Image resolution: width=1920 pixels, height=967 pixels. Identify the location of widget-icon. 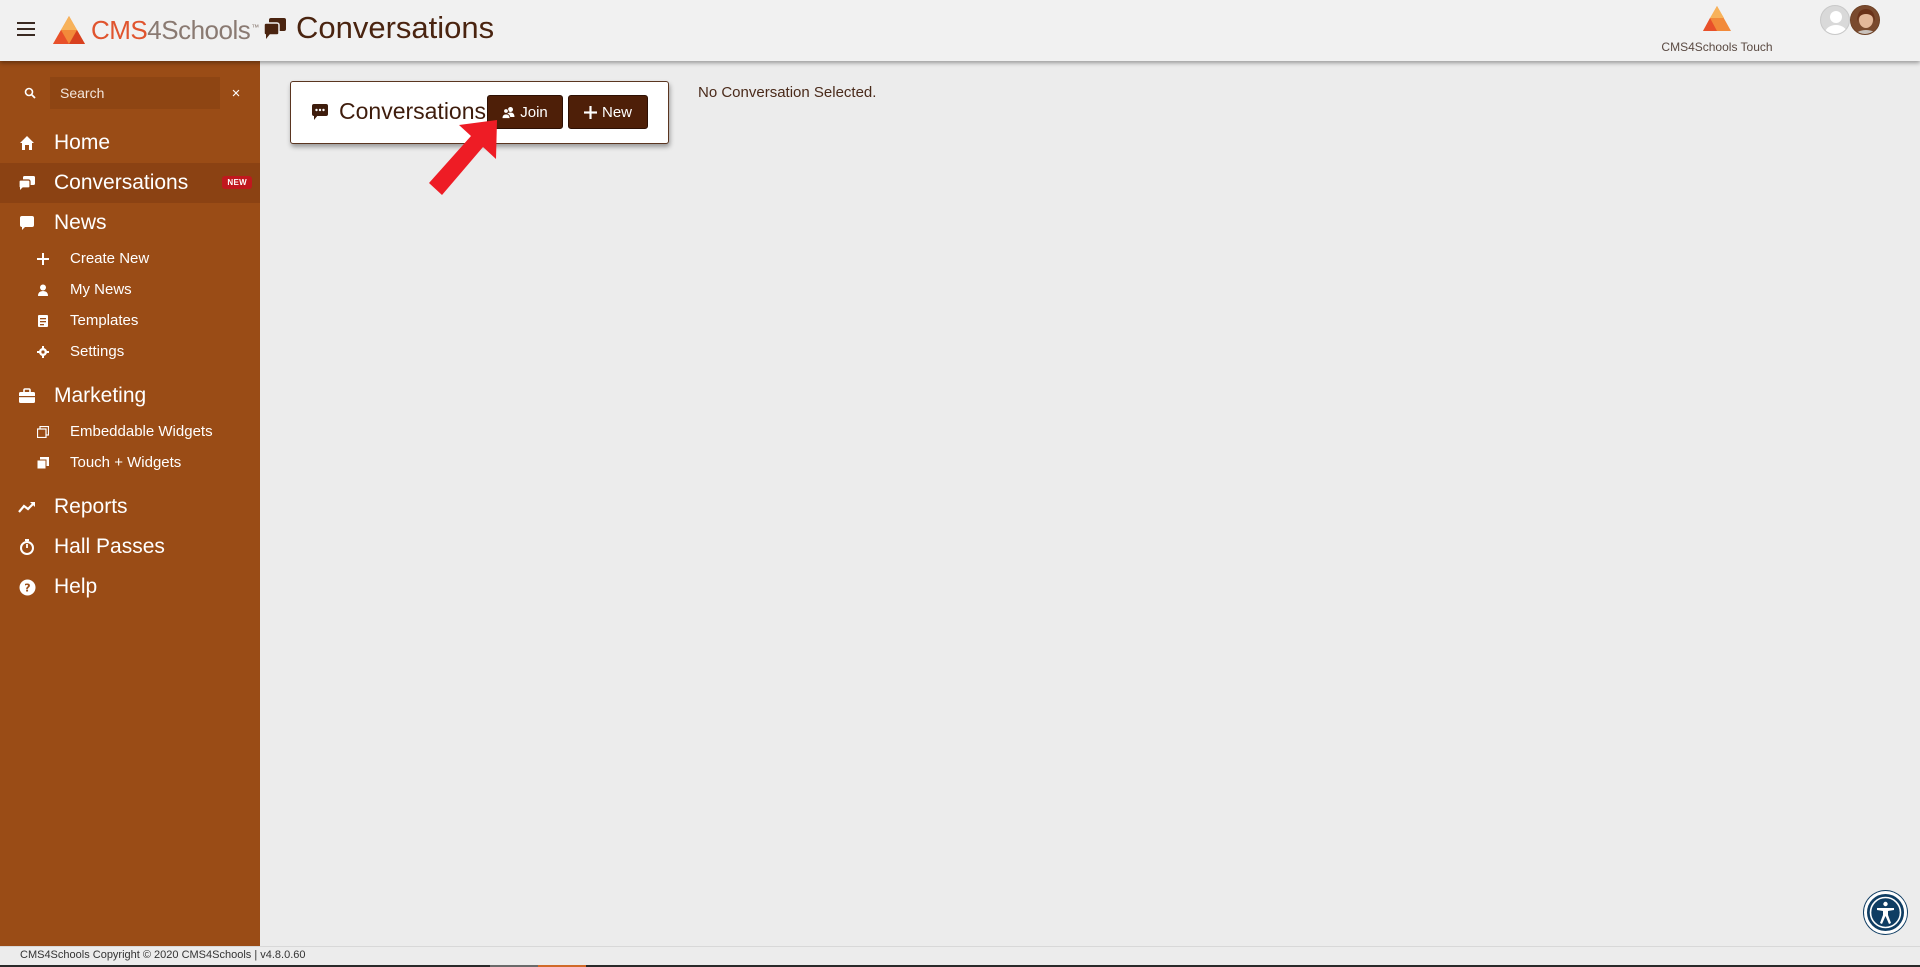
(43, 432).